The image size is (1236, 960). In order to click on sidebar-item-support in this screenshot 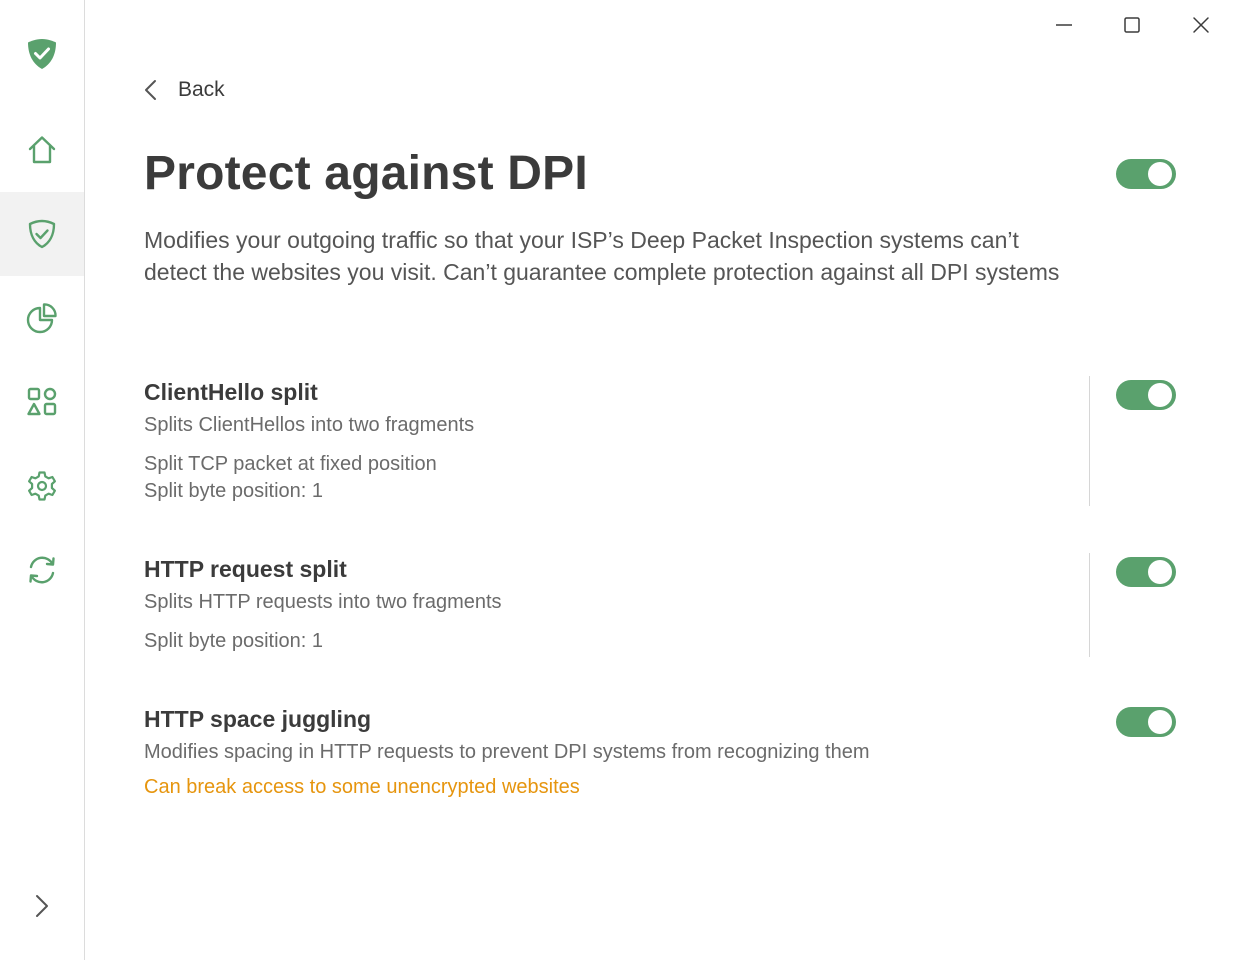, I will do `click(42, 570)`.